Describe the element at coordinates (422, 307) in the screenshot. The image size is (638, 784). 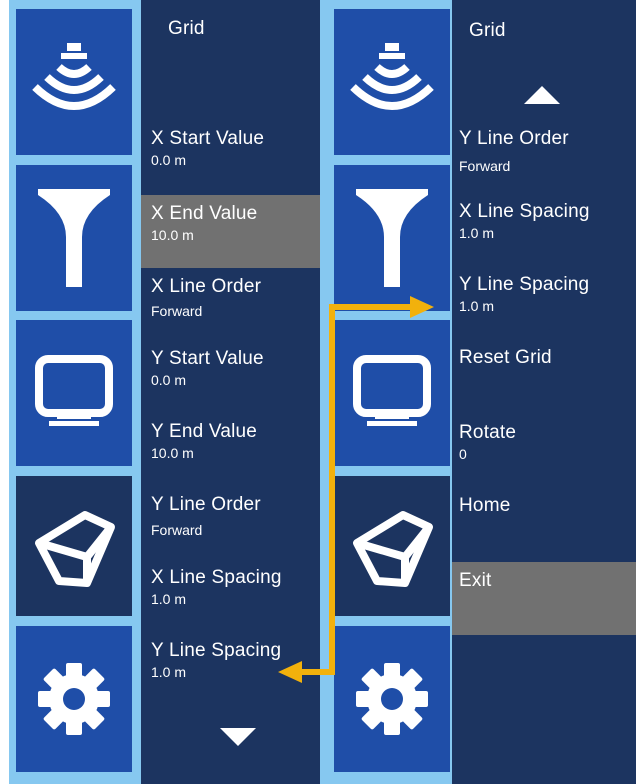
I see `arrowhead-right-icon` at that location.